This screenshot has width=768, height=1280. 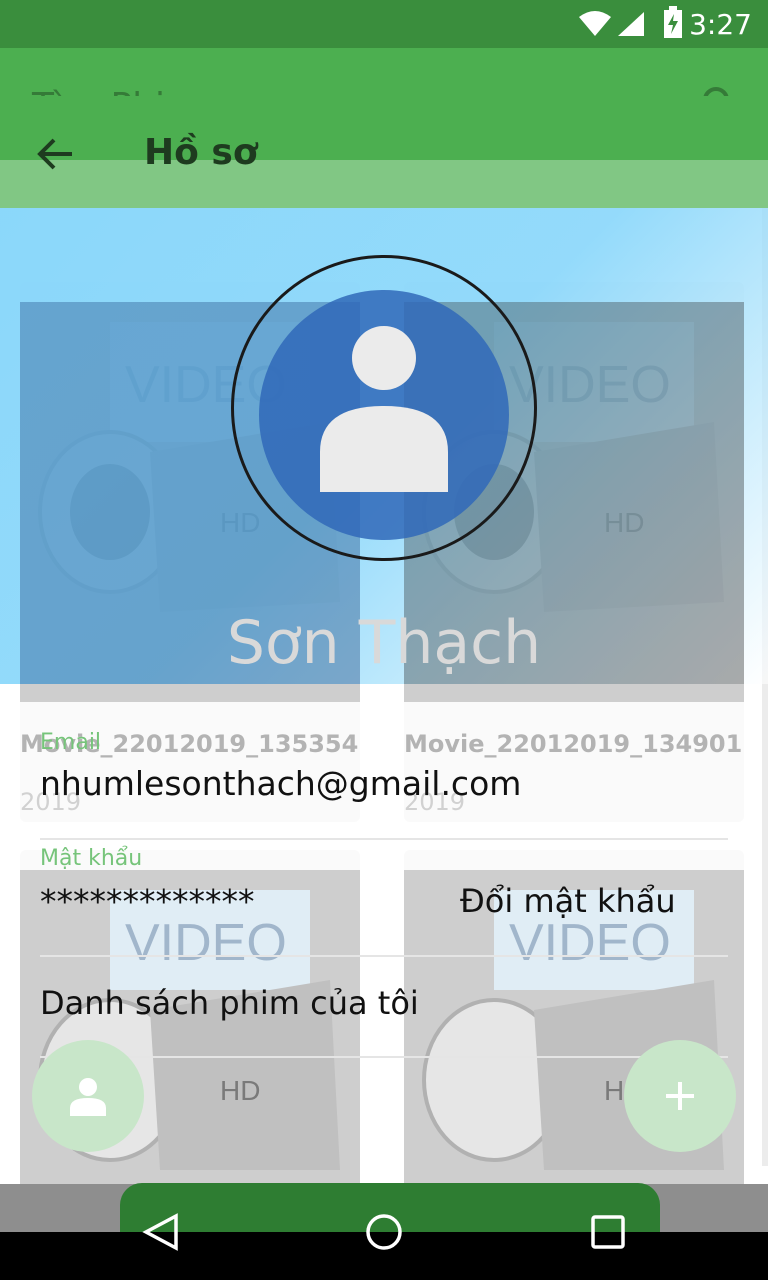 I want to click on add-fab, so click(x=680, y=1096).